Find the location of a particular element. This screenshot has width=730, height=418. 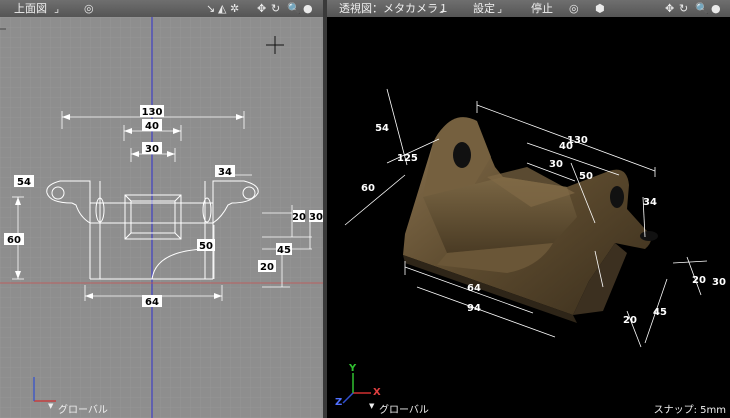

p-dim-34: 34 is located at coordinates (650, 202).